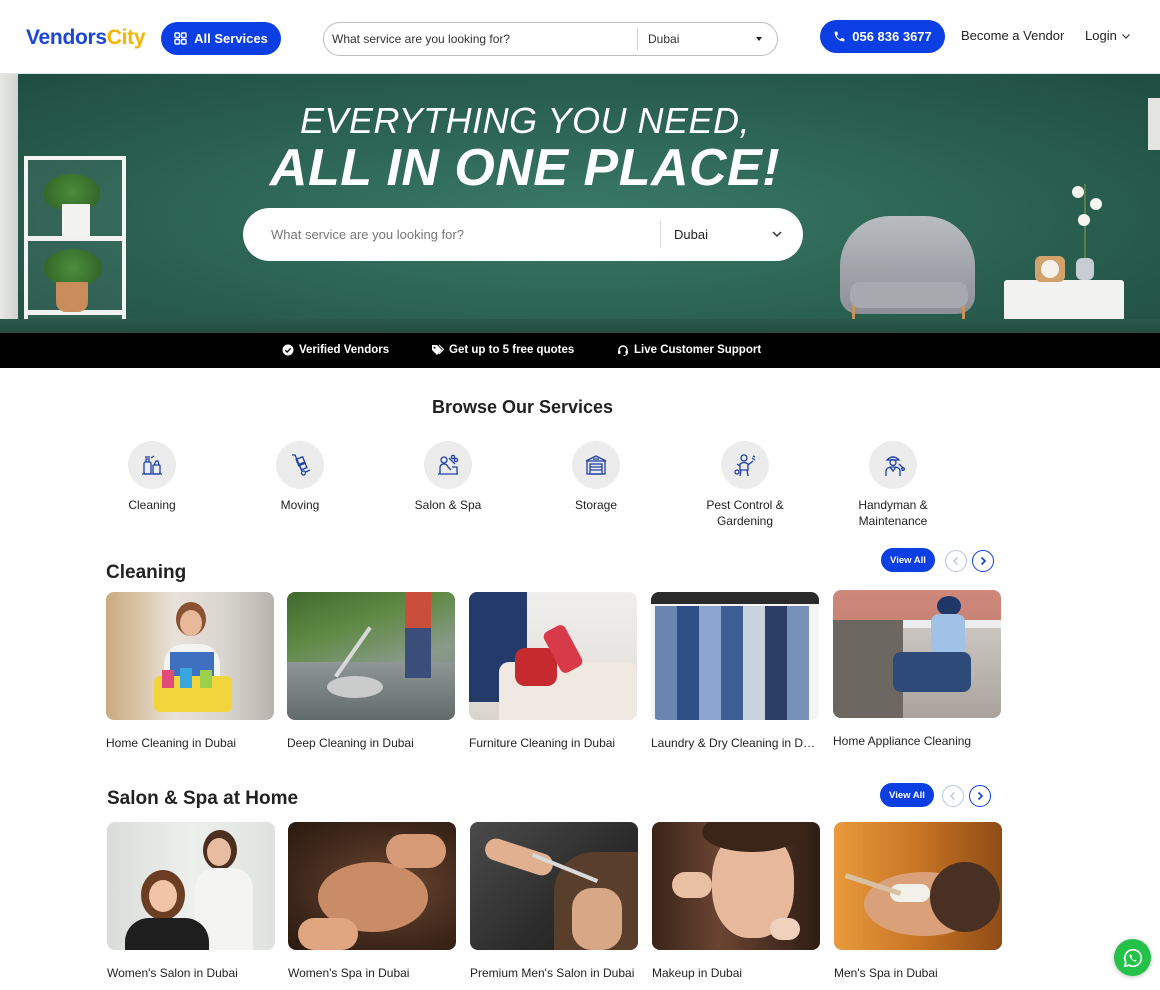 The height and width of the screenshot is (990, 1160). I want to click on become-vendor-link: Become a Vendor, so click(1012, 35).